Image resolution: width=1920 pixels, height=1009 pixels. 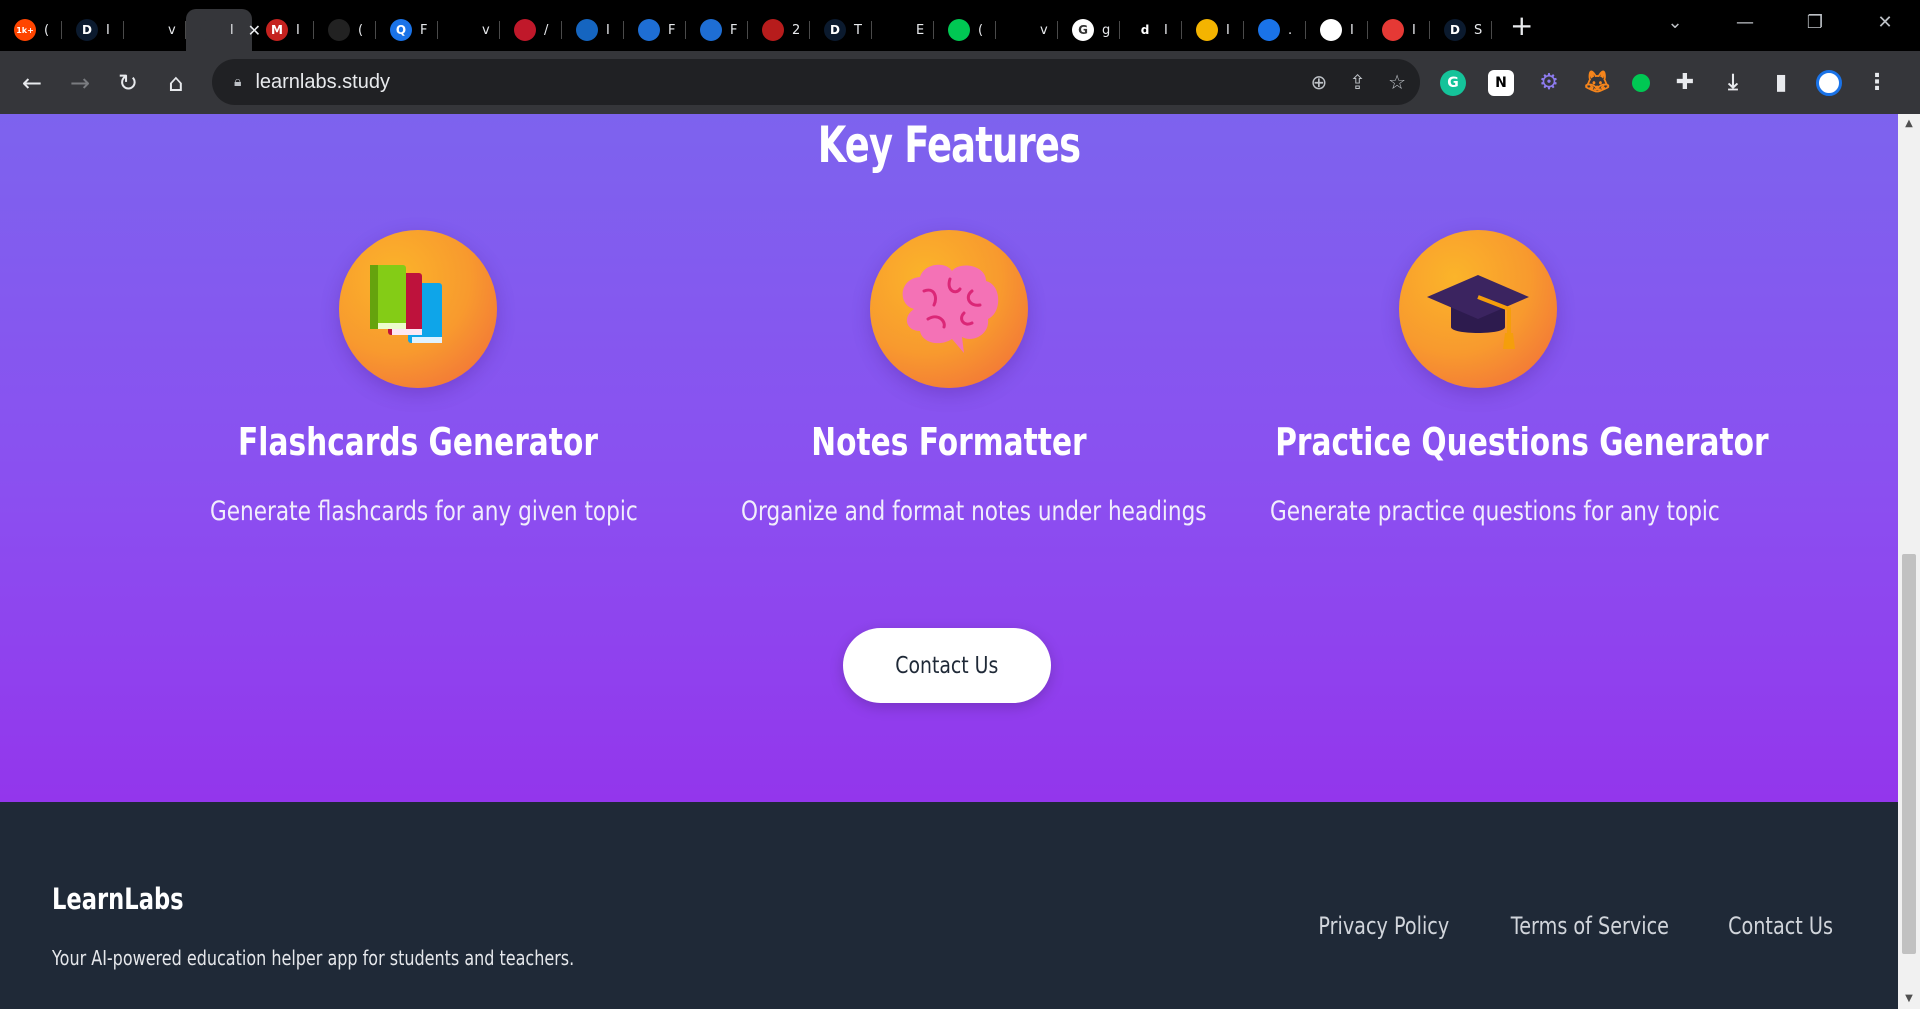 I want to click on browser-tab: 1k+ (, so click(x=31, y=30).